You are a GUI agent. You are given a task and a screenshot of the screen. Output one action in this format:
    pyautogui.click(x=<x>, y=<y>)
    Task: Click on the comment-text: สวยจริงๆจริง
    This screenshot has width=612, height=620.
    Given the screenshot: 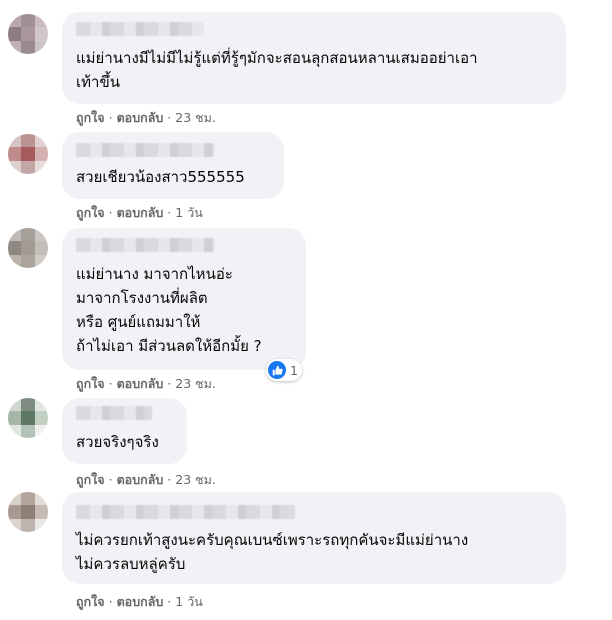 What is the action you would take?
    pyautogui.click(x=117, y=442)
    